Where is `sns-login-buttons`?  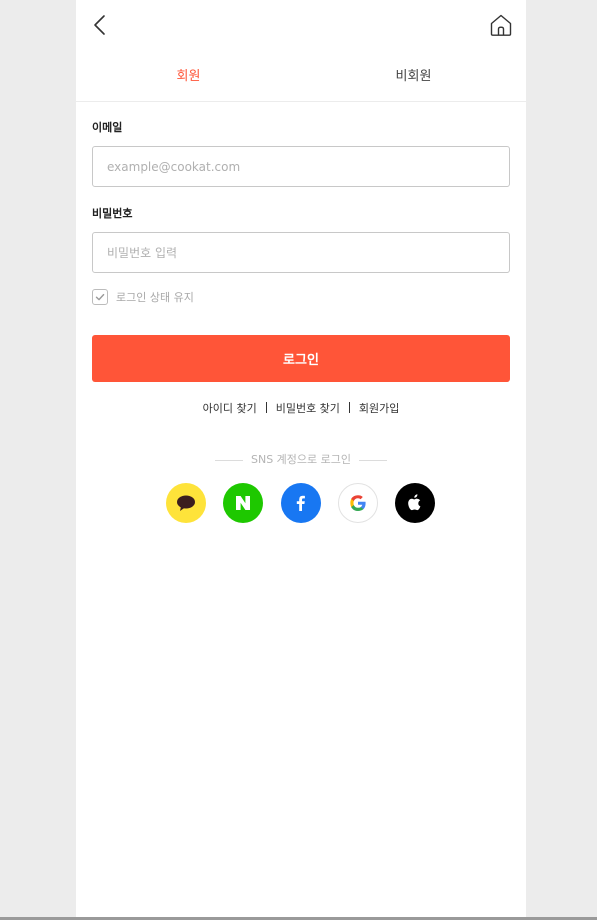 sns-login-buttons is located at coordinates (301, 503).